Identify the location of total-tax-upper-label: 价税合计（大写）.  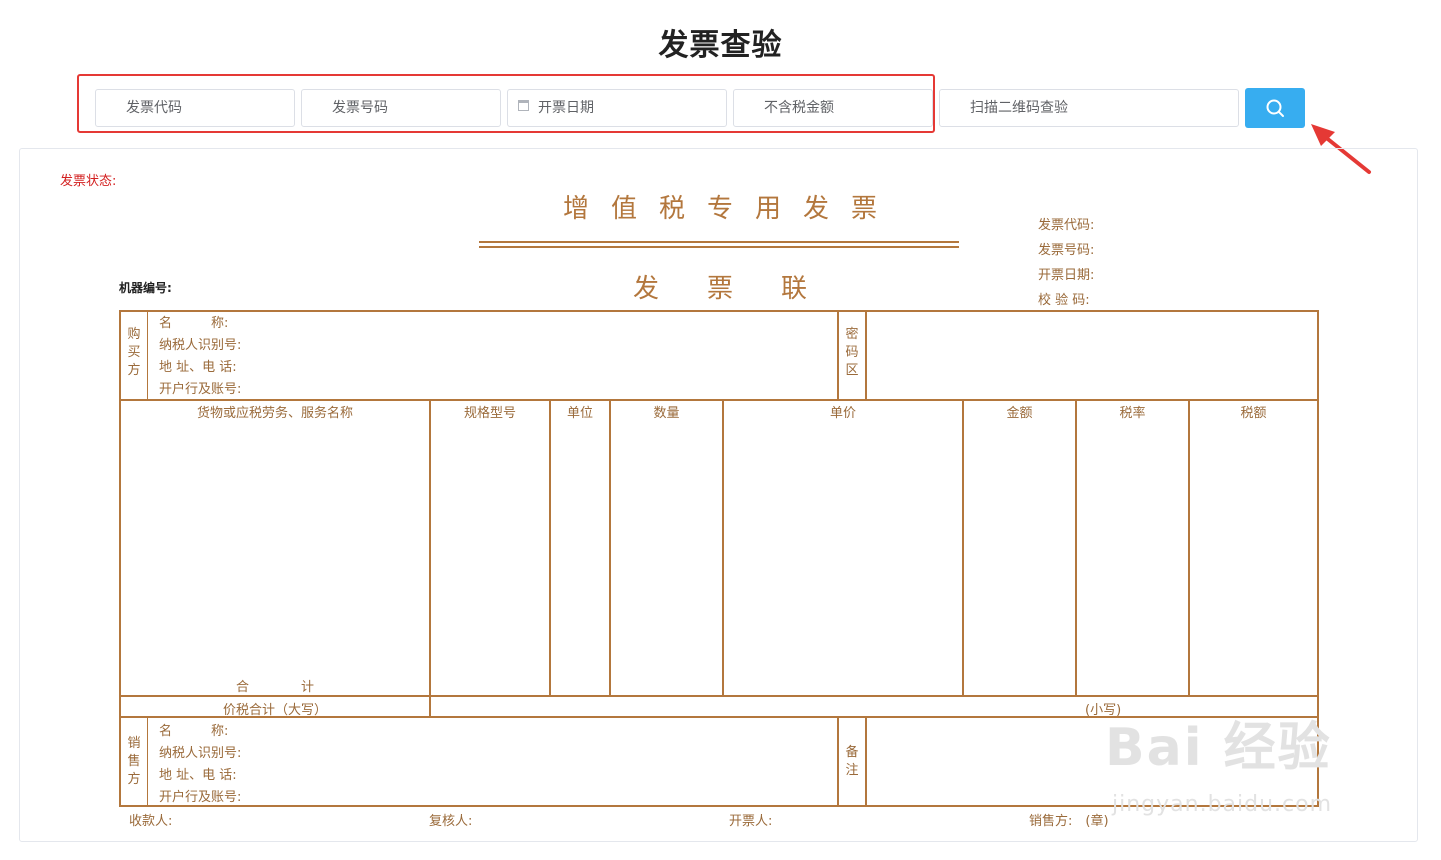
(274, 710).